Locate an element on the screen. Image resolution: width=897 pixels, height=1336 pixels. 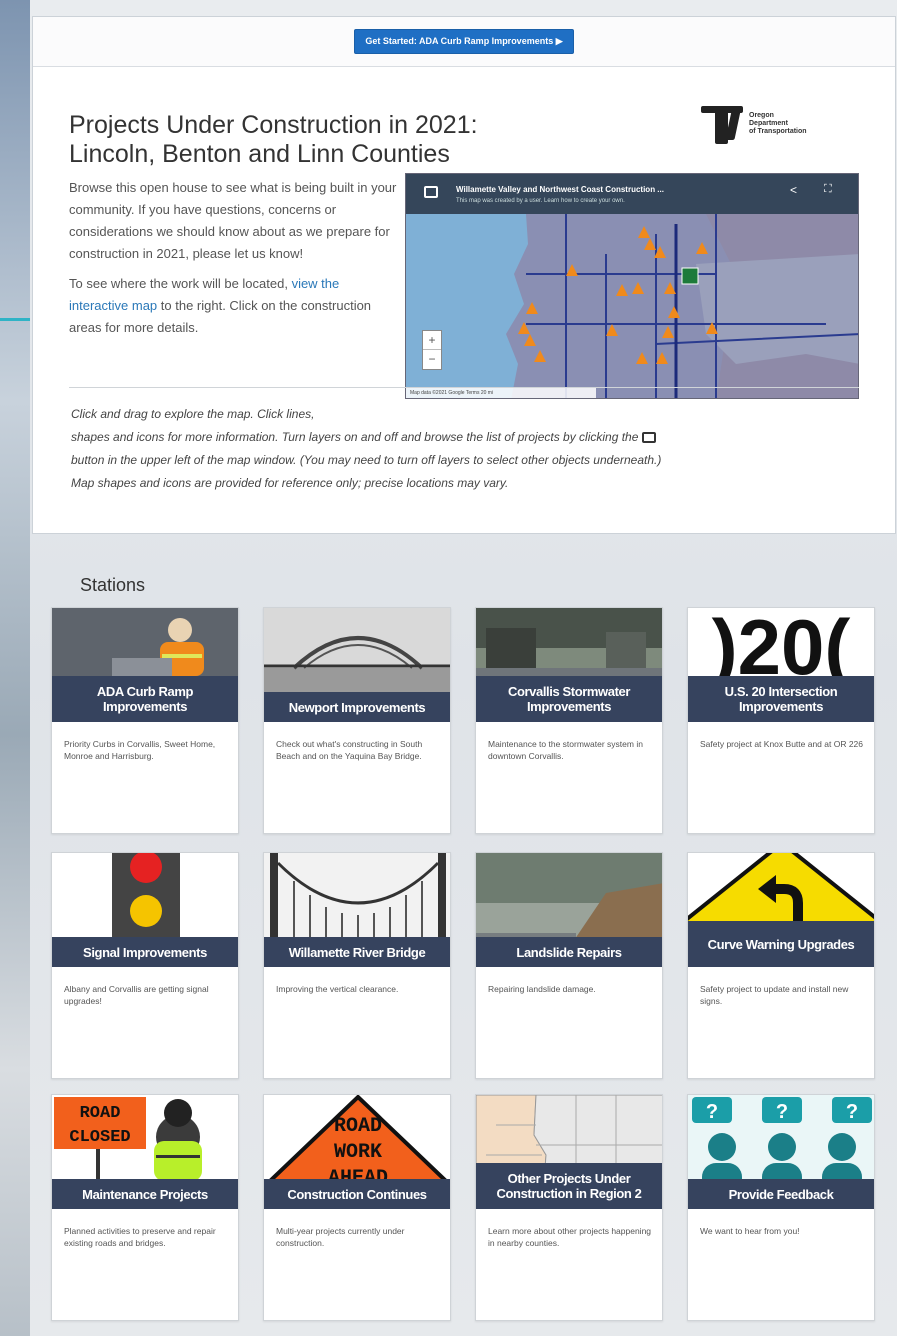
card-label: ADA Curb Ramp Improvements is located at coordinates (145, 699).